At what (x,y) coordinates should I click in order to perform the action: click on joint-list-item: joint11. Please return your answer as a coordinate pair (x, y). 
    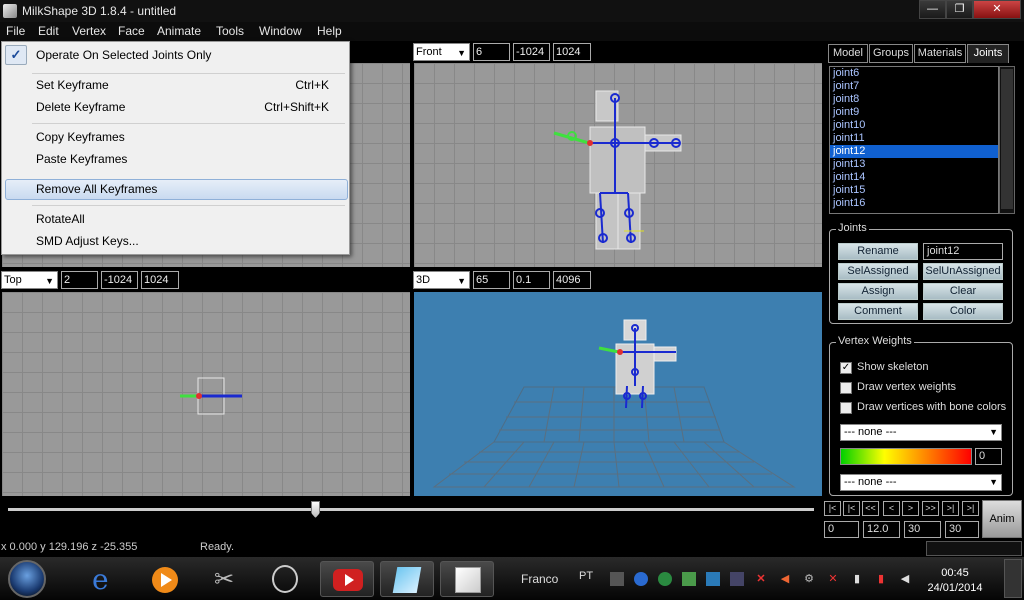
    Looking at the image, I should click on (914, 138).